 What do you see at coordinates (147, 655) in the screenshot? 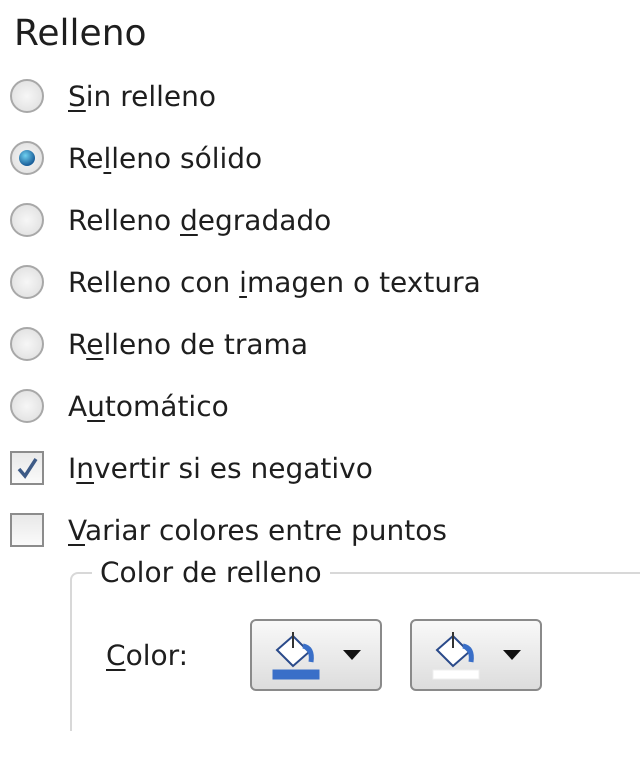
I see `color-label: Color:` at bounding box center [147, 655].